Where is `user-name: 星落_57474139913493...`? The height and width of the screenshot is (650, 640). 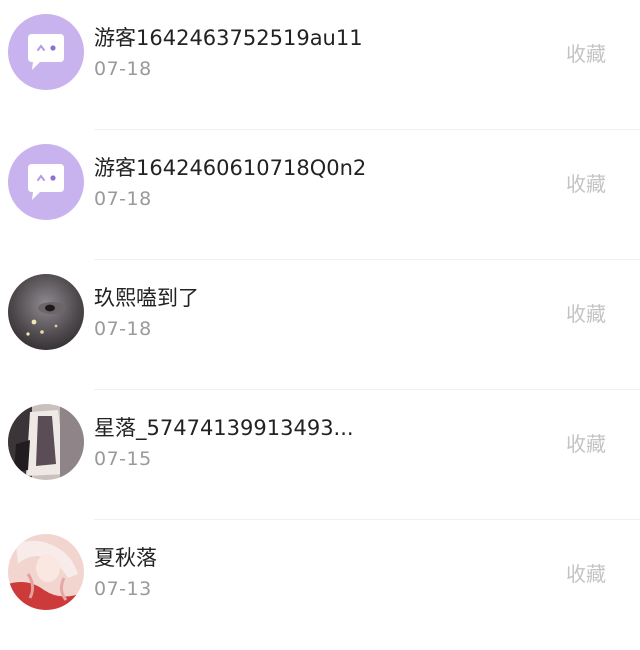
user-name: 星落_57474139913493... is located at coordinates (224, 428).